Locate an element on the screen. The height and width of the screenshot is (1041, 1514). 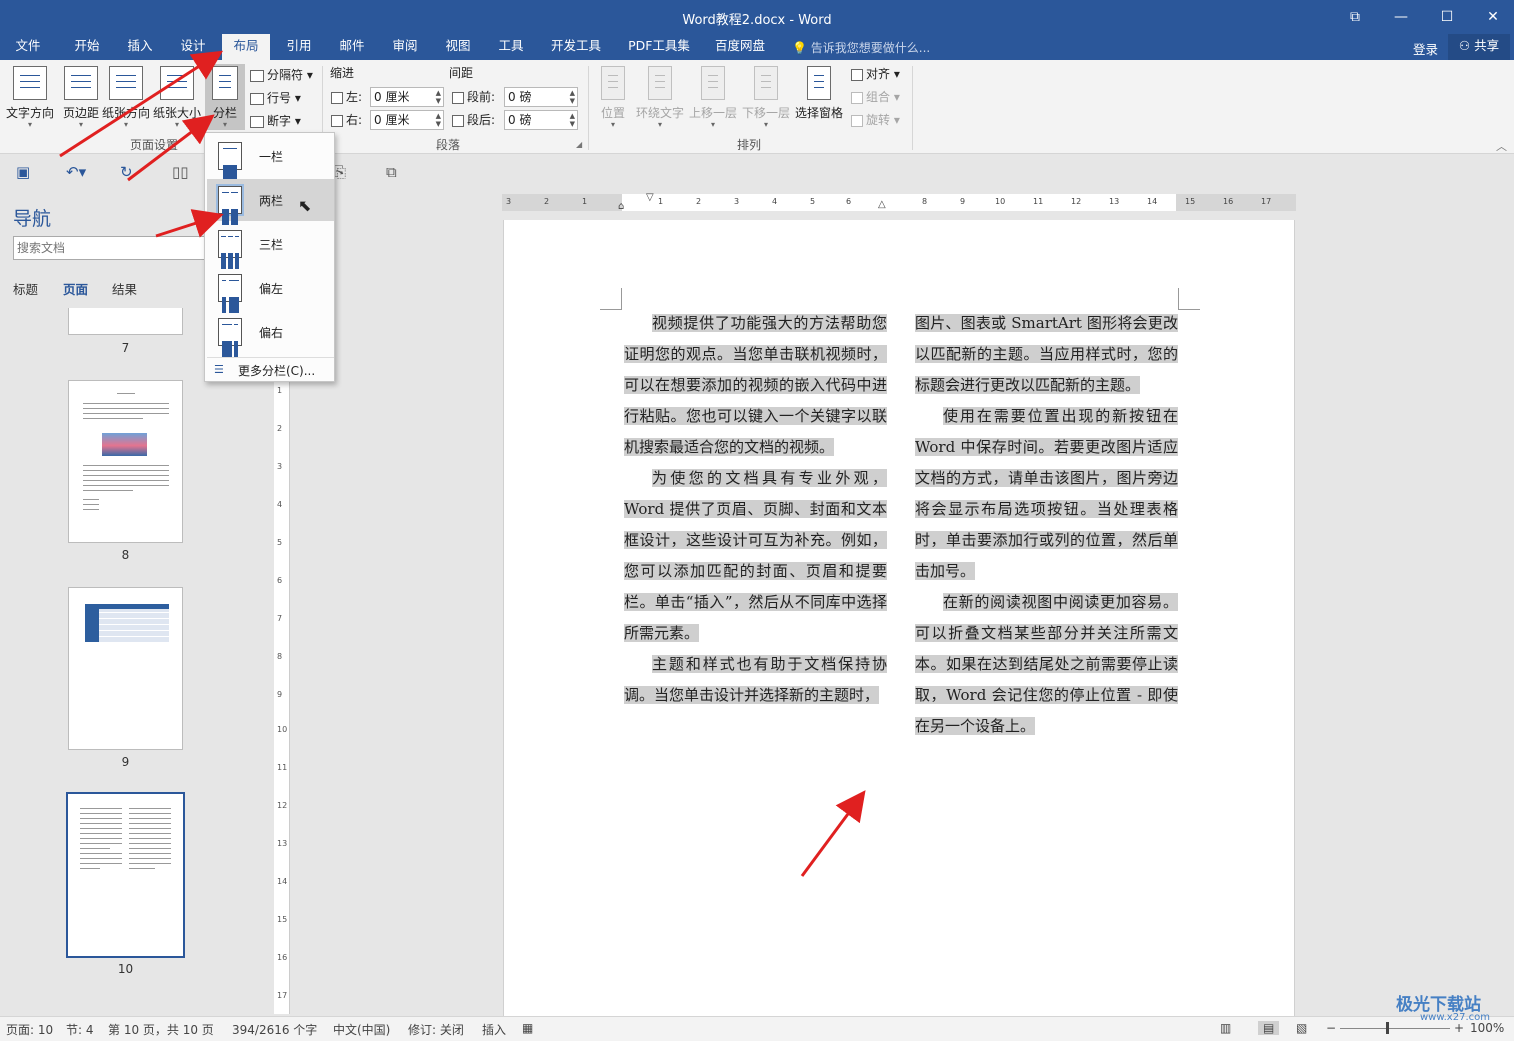
orientation-button: 纸张方向 ▾ is located at coordinates (126, 97).